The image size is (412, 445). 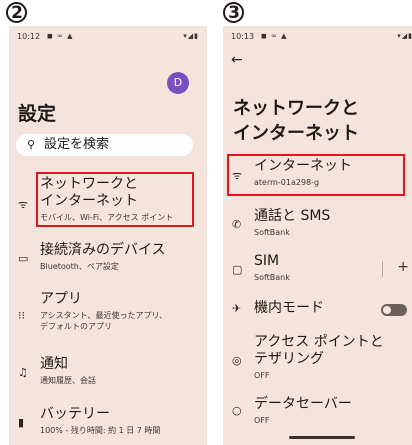 What do you see at coordinates (75, 414) in the screenshot?
I see `item-title: バッテリー` at bounding box center [75, 414].